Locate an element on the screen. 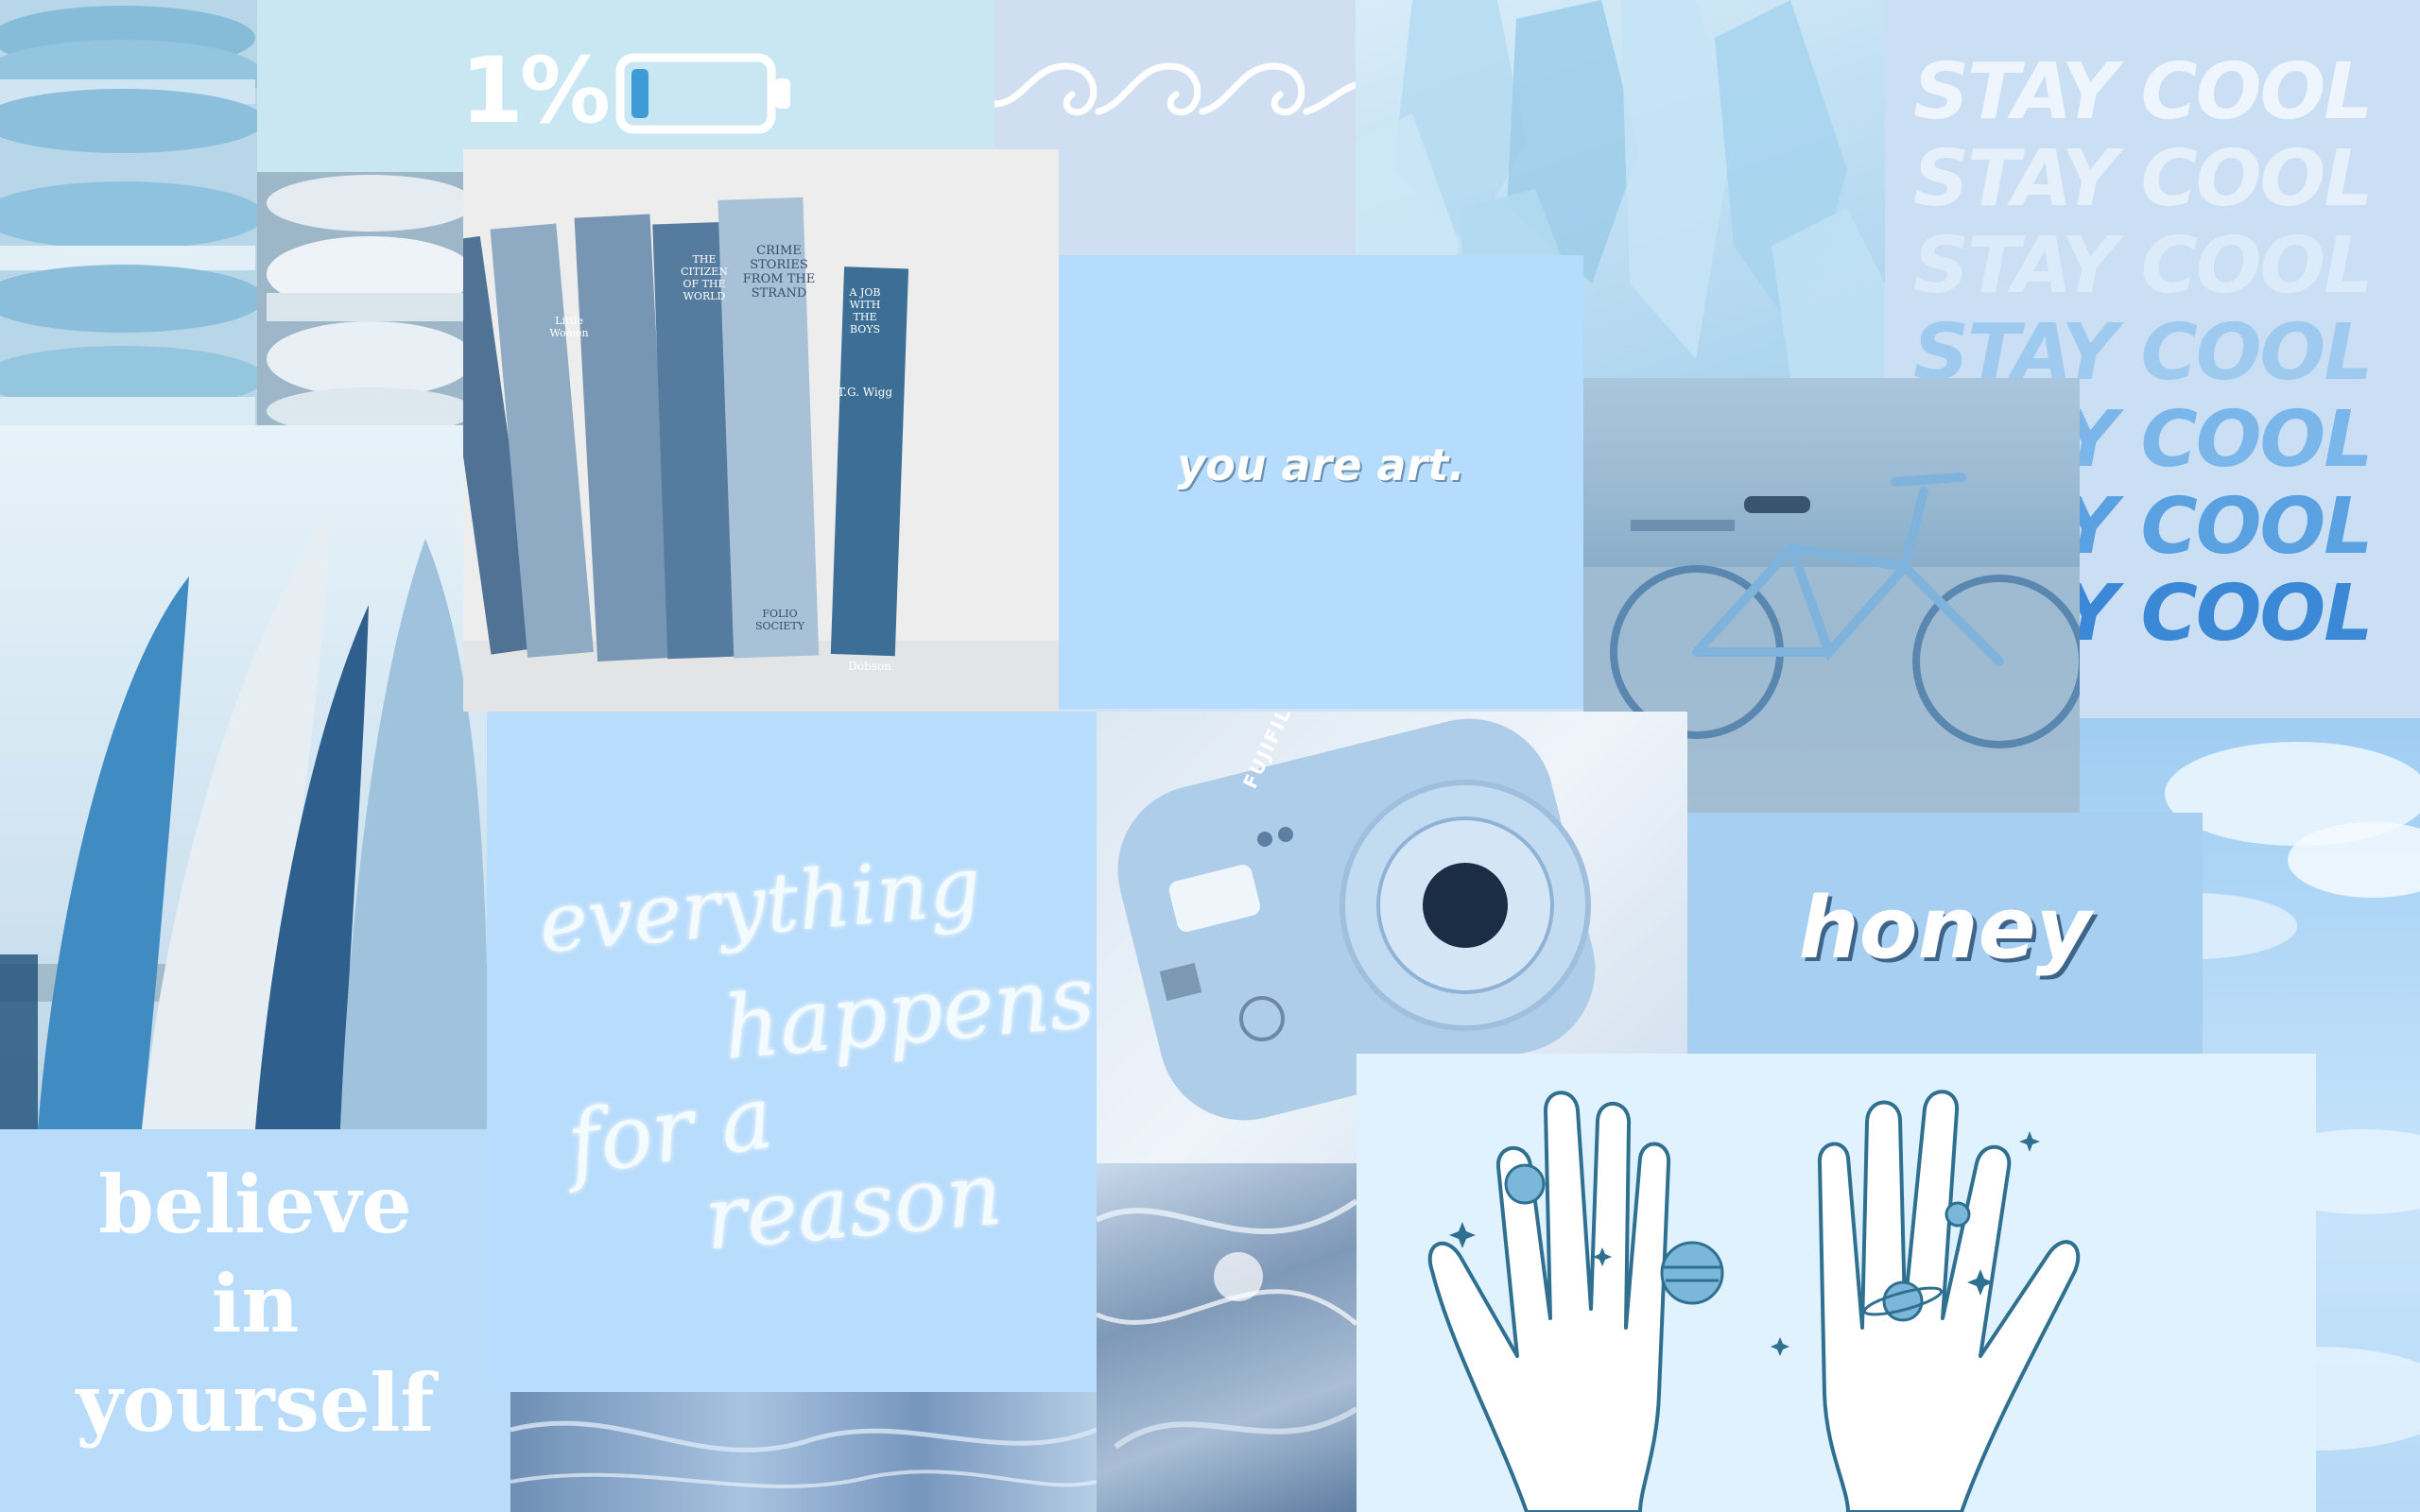  book-title-1: Little Women is located at coordinates (569, 327).